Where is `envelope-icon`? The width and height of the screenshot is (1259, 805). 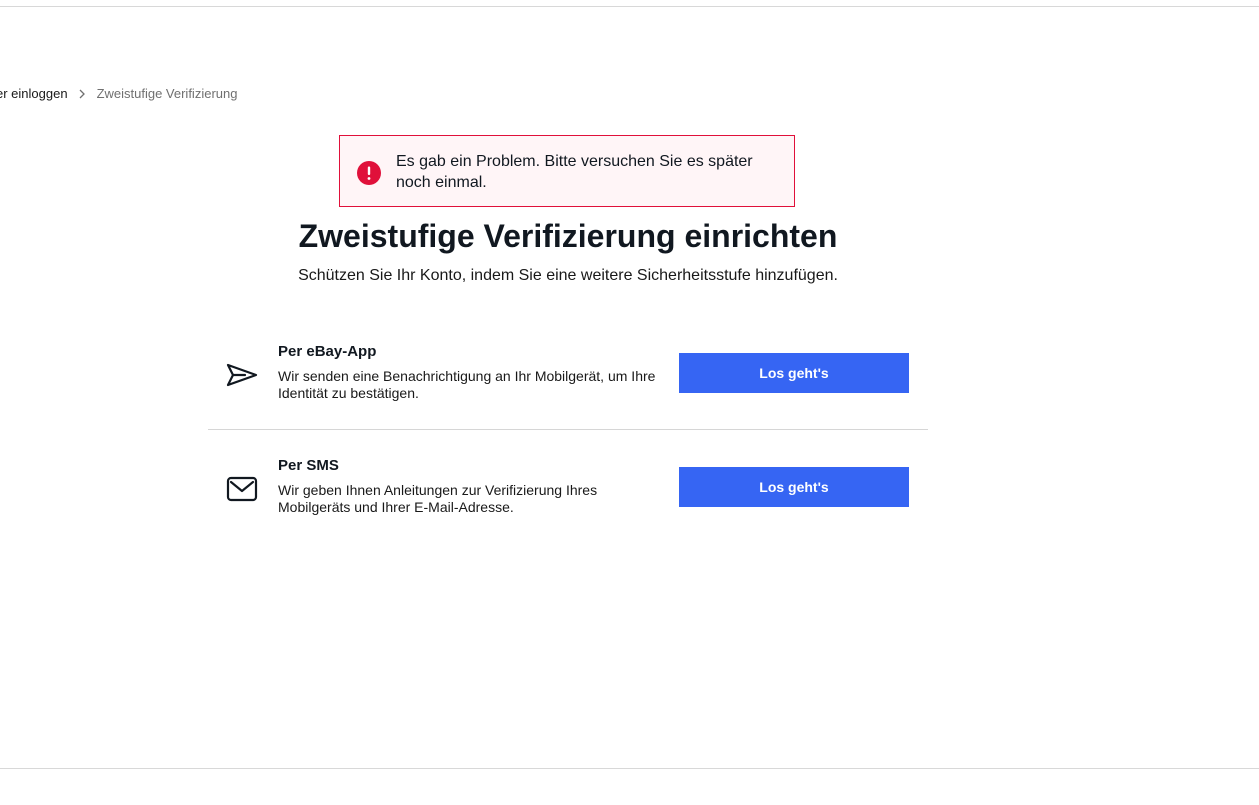
envelope-icon is located at coordinates (242, 489).